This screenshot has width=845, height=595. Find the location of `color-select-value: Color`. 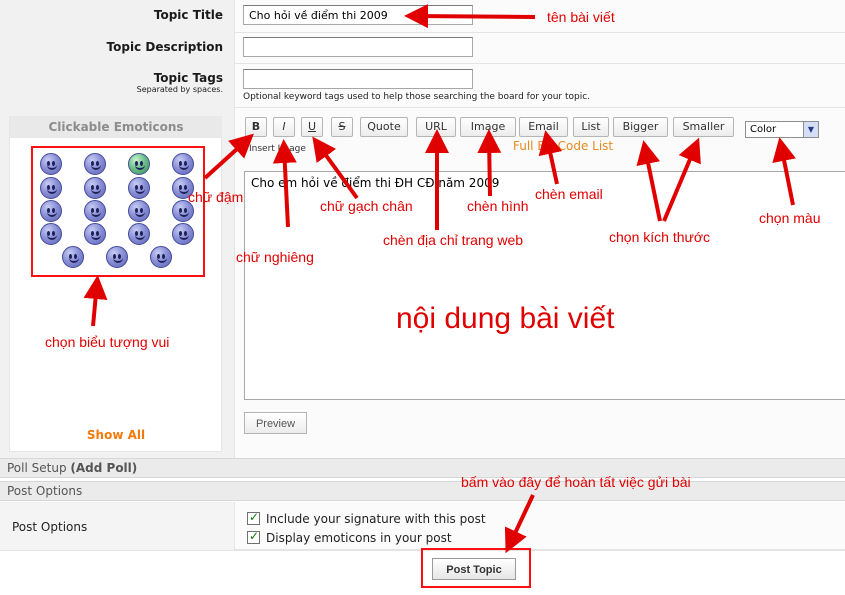

color-select-value: Color is located at coordinates (763, 129).